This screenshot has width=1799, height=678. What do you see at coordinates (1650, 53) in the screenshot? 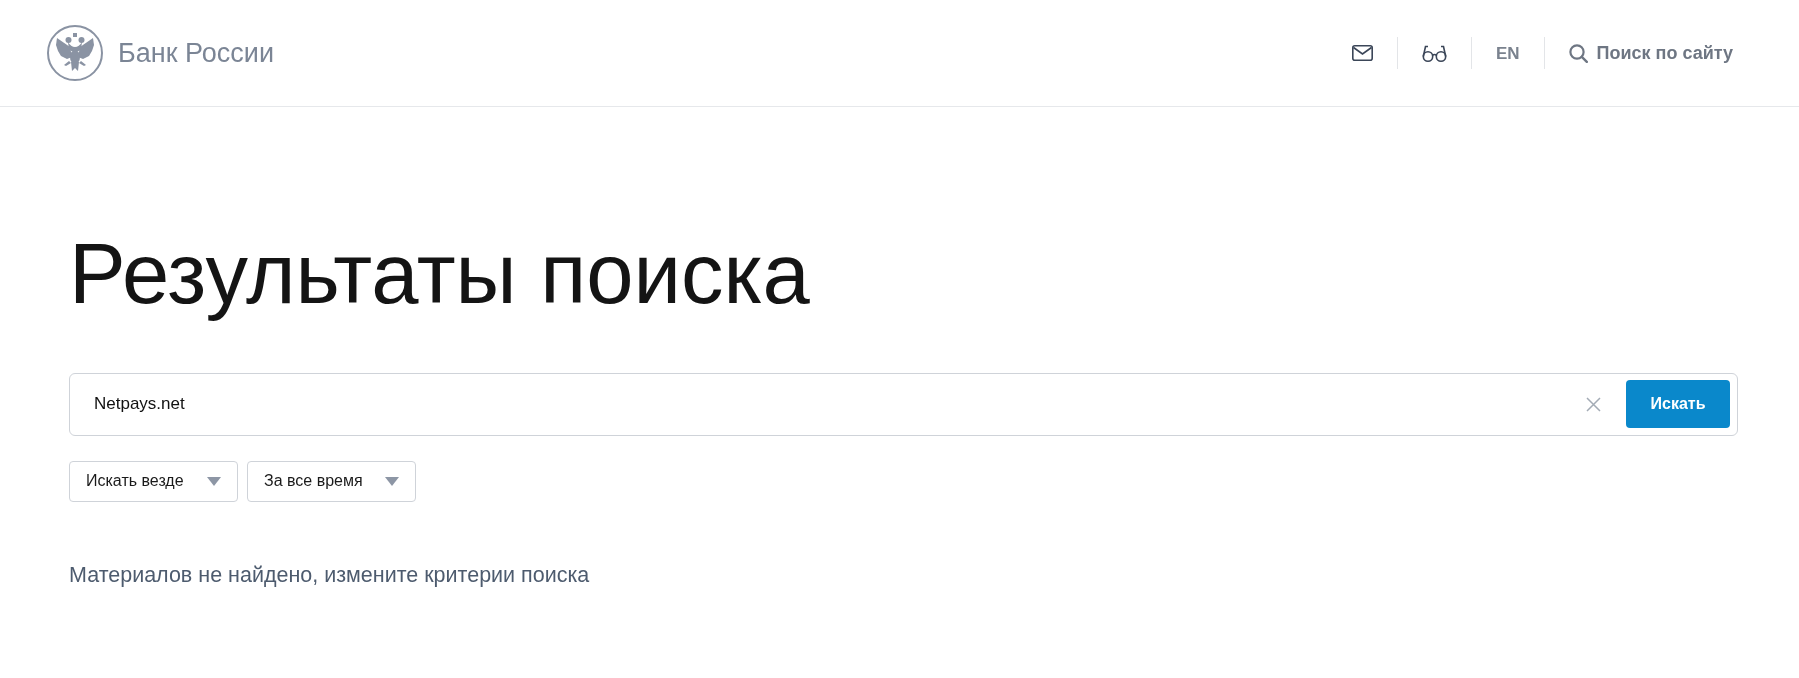
I see `site-search-link: Поиск по сайту` at bounding box center [1650, 53].